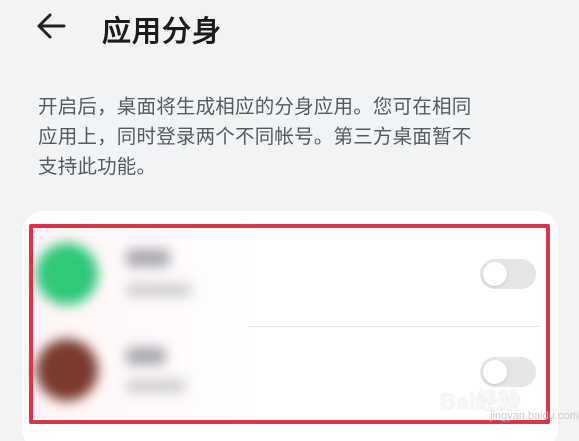  What do you see at coordinates (255, 136) in the screenshot?
I see `description-line: 应用上，同时登录两个不同帐号。第三方桌面暂不` at bounding box center [255, 136].